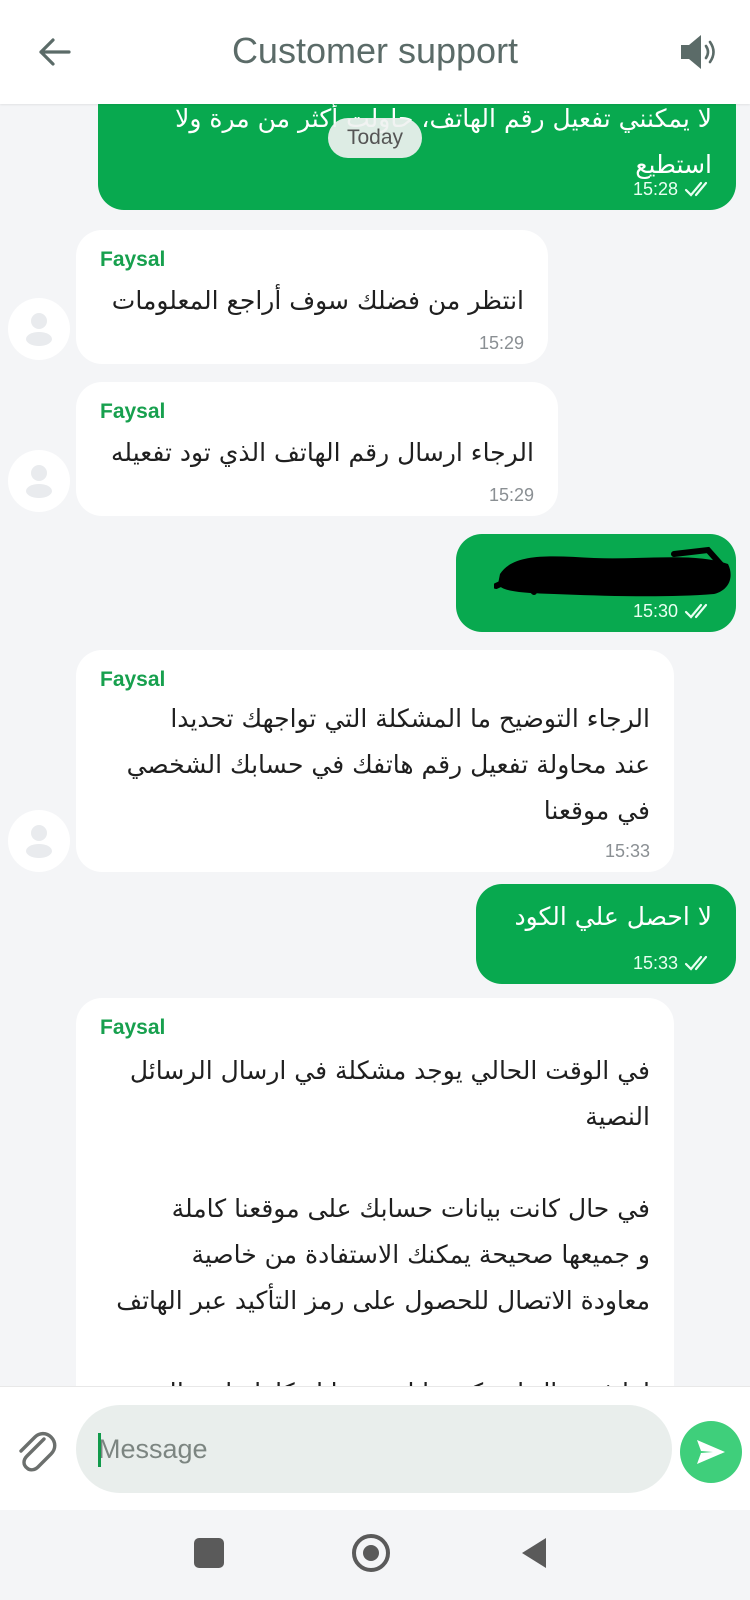 The image size is (750, 1600). I want to click on home-button, so click(371, 1553).